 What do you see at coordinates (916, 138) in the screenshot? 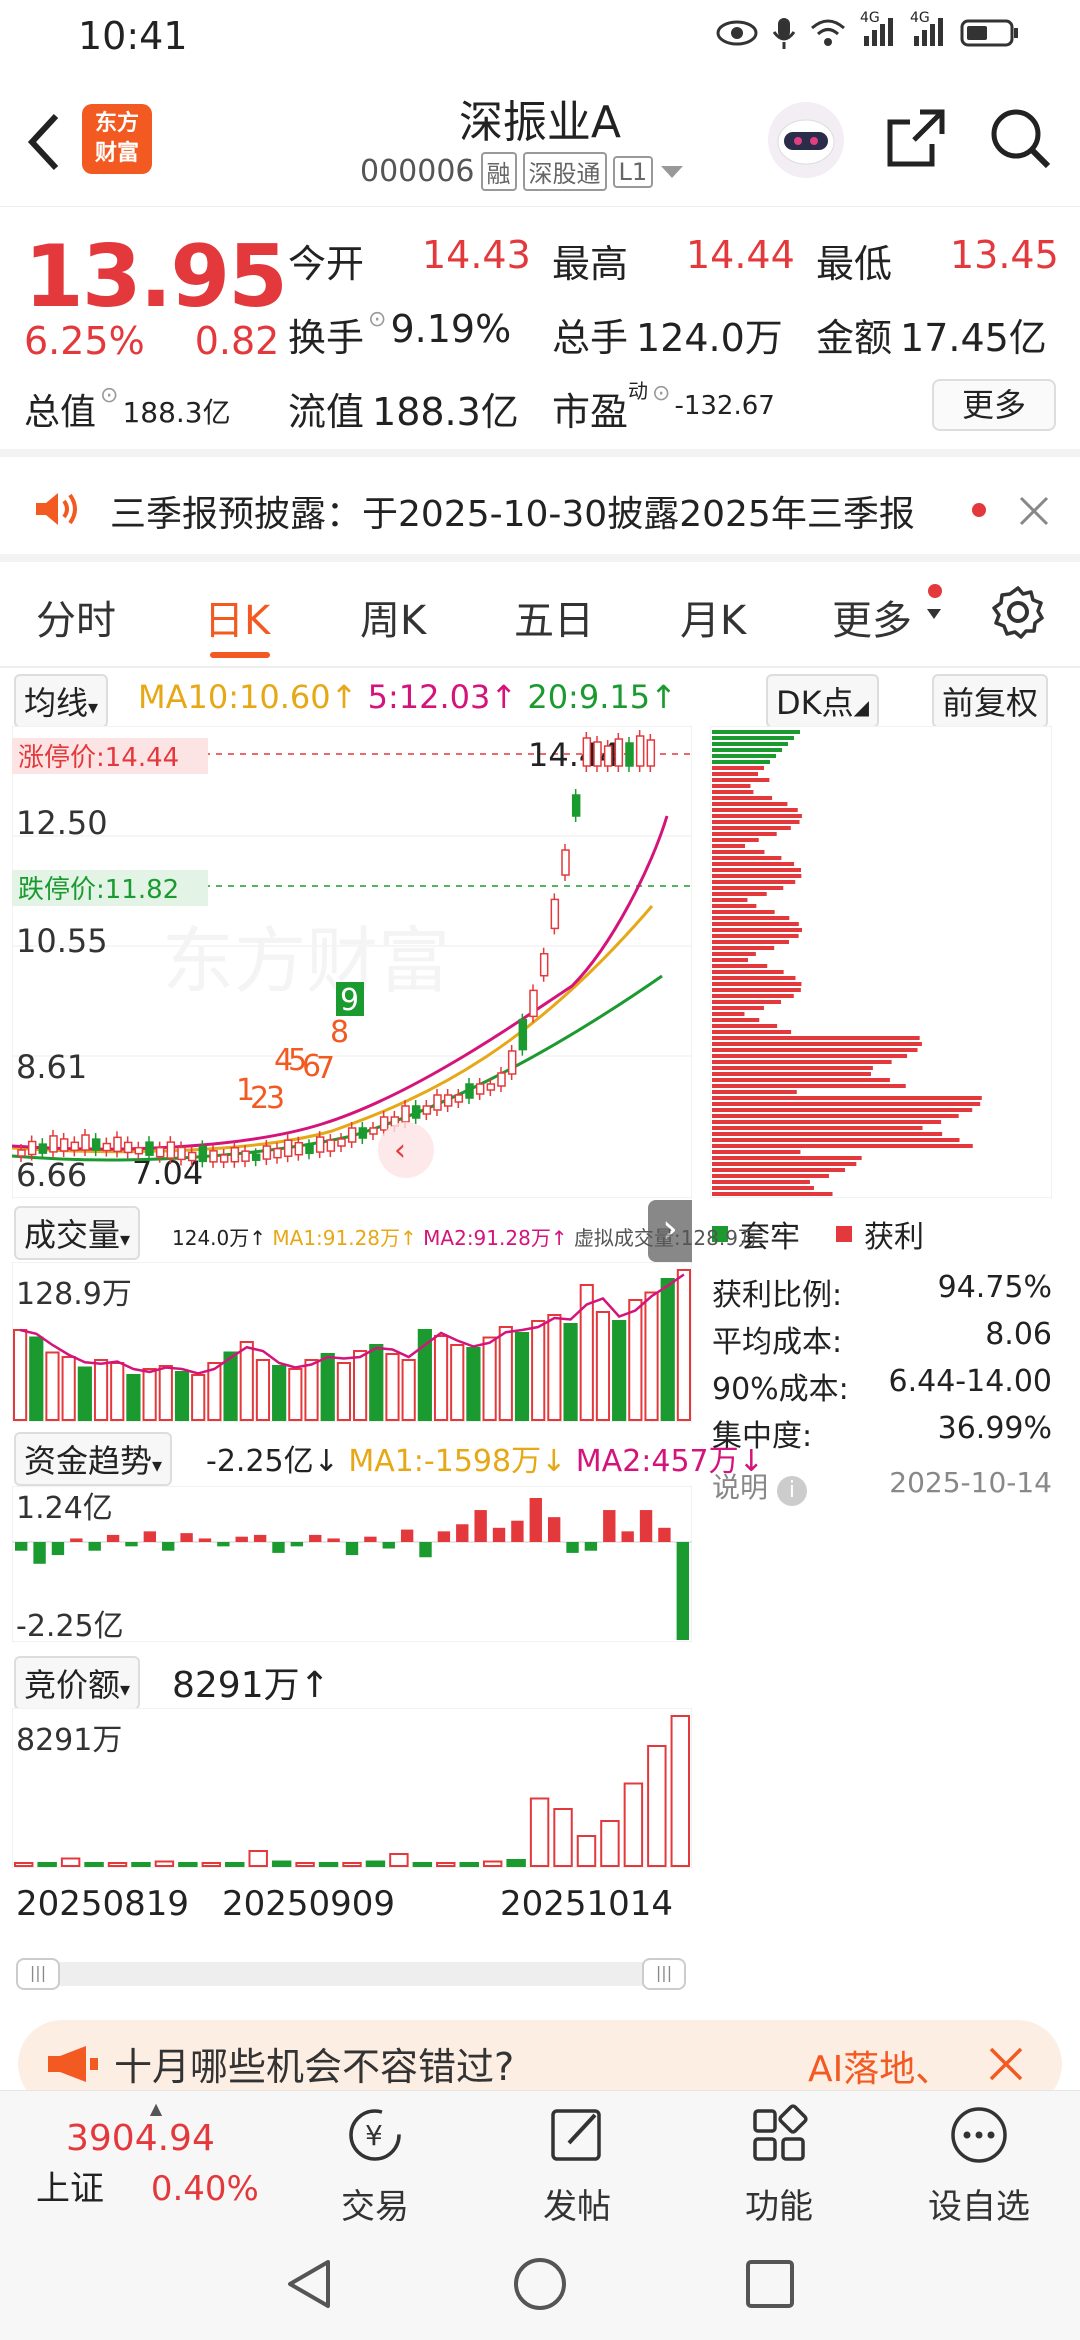
I see `share-icon` at bounding box center [916, 138].